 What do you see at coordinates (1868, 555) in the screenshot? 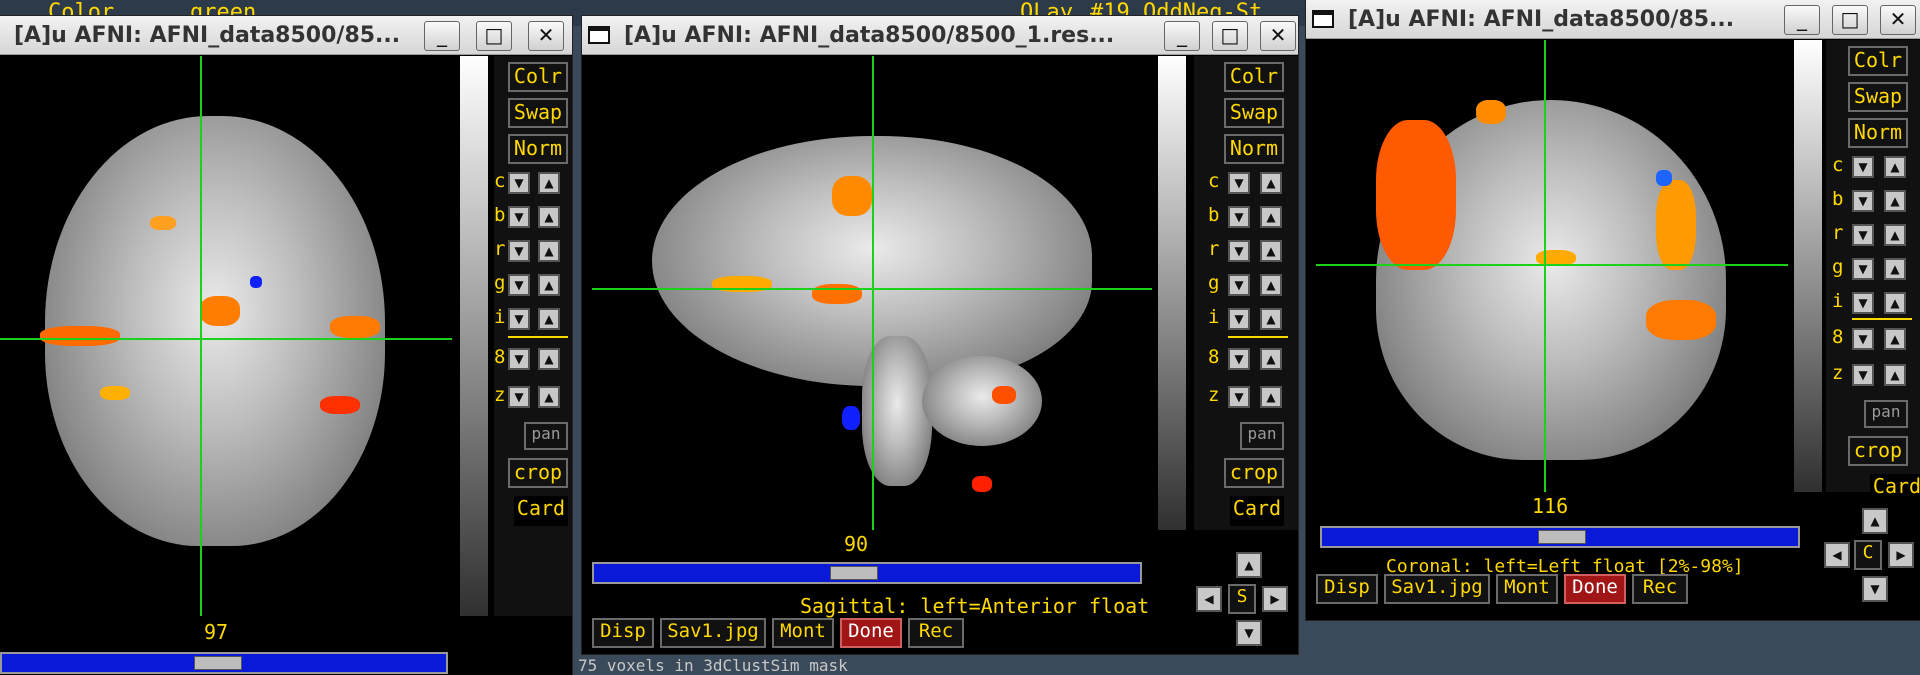
I see `center-button: C` at bounding box center [1868, 555].